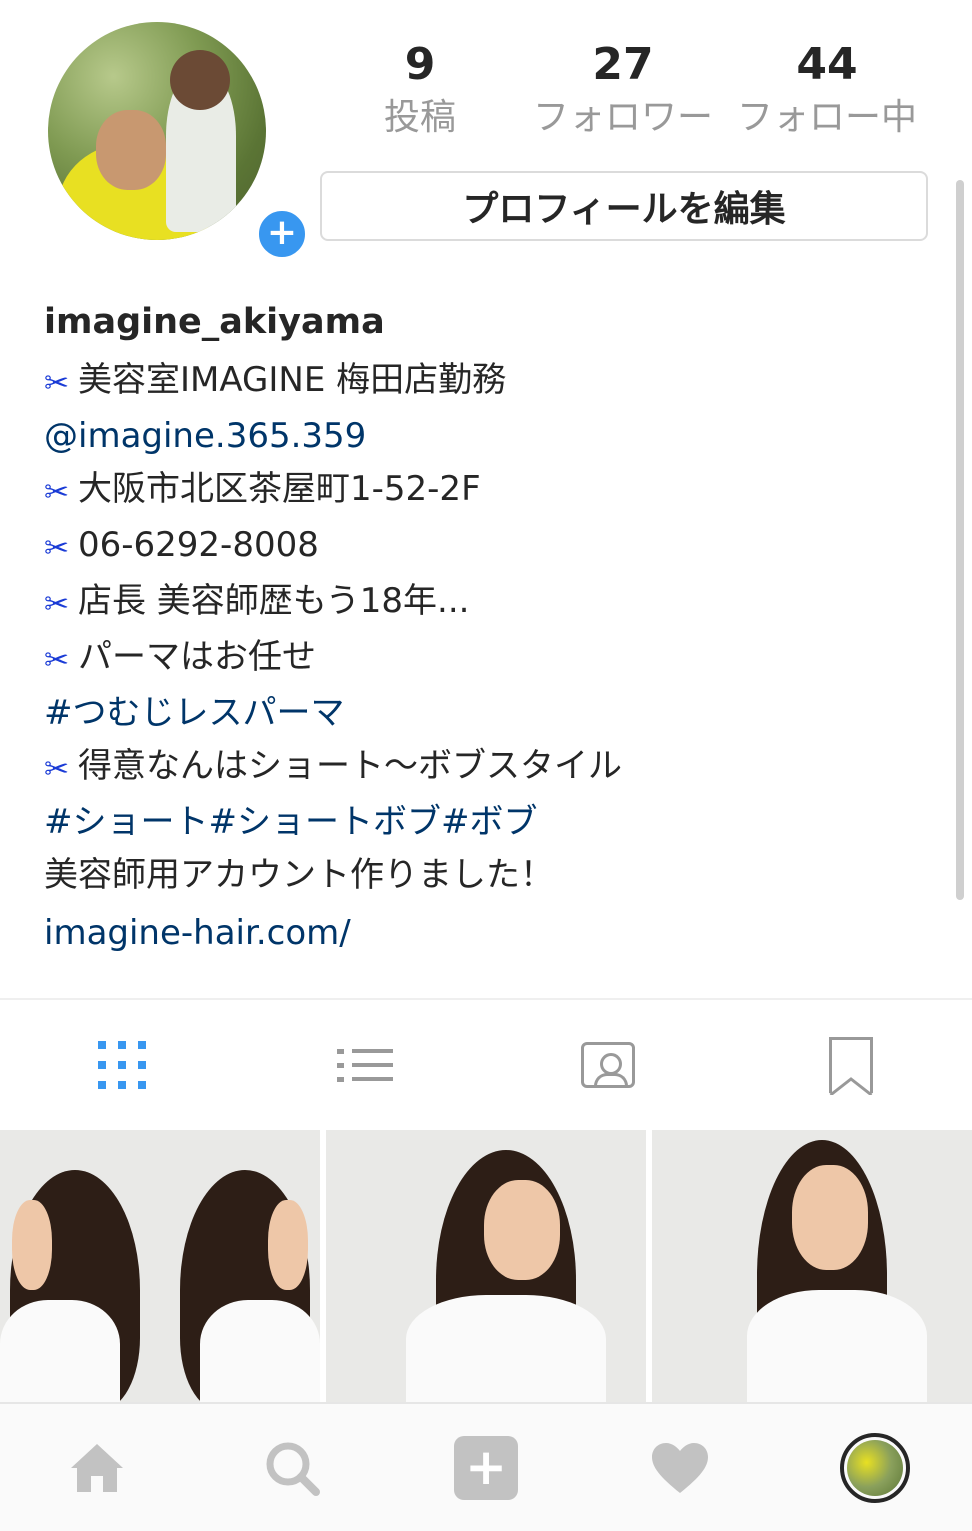  Describe the element at coordinates (622, 117) in the screenshot. I see `followers-label: フォロワー` at that location.